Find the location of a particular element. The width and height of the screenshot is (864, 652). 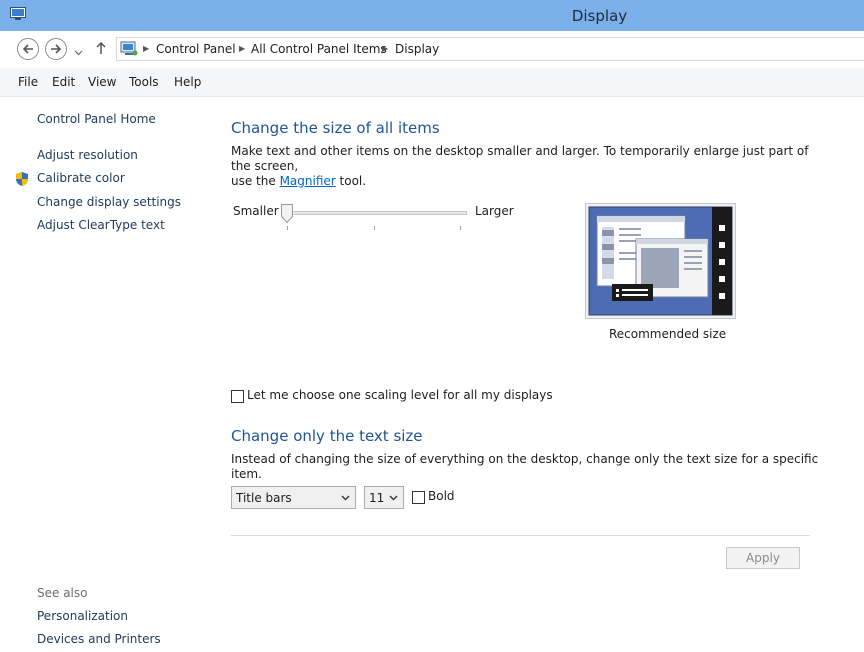

back-button is located at coordinates (28, 49).